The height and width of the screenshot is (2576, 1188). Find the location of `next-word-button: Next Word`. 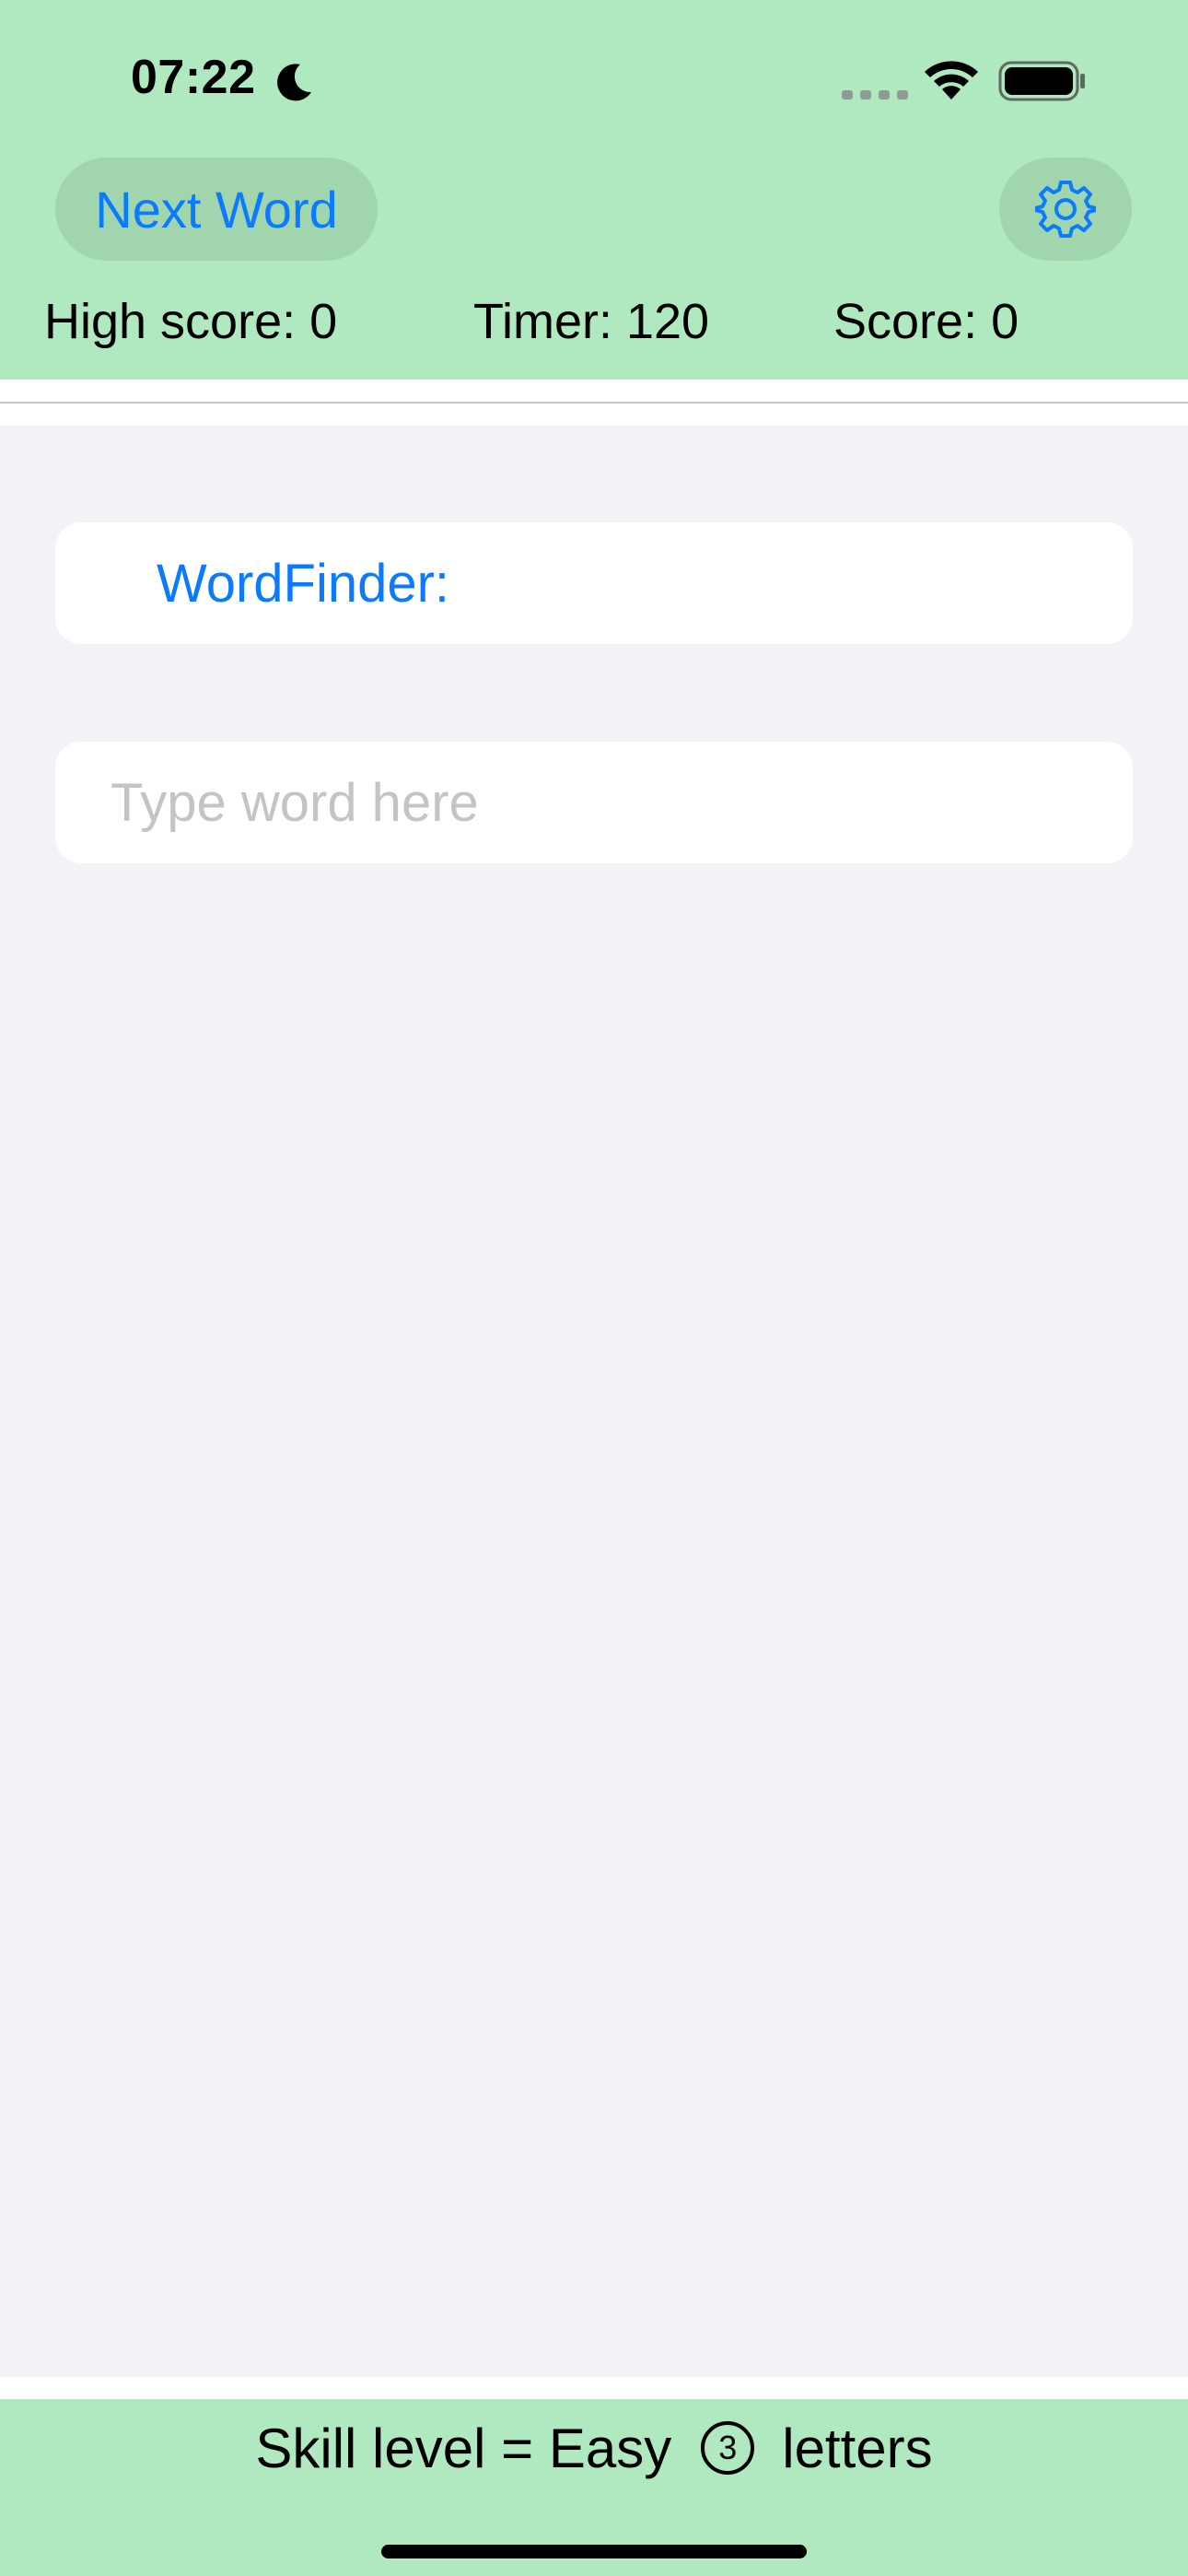

next-word-button: Next Word is located at coordinates (216, 209).